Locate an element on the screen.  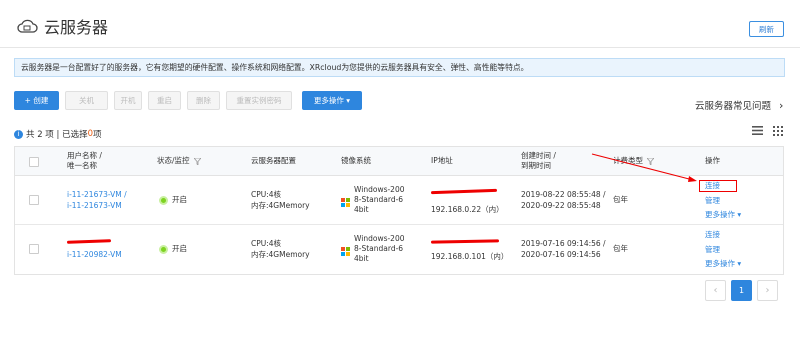
select-all-checkbox is located at coordinates (34, 162).